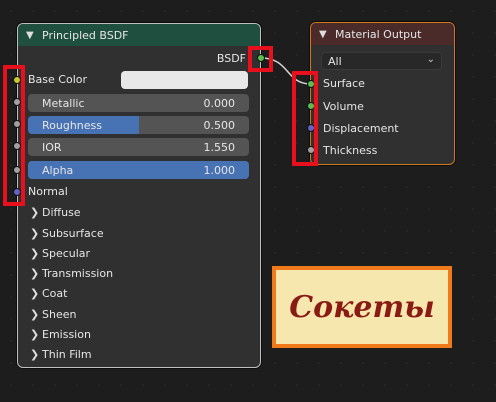 This screenshot has width=496, height=402. Describe the element at coordinates (138, 103) in the screenshot. I see `metallic-field: Metallic 0.000` at that location.